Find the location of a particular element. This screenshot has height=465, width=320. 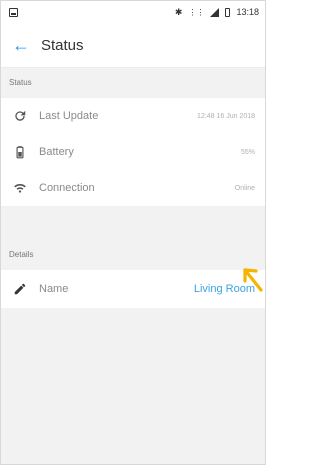

section-header-details: Details is located at coordinates (21, 254).